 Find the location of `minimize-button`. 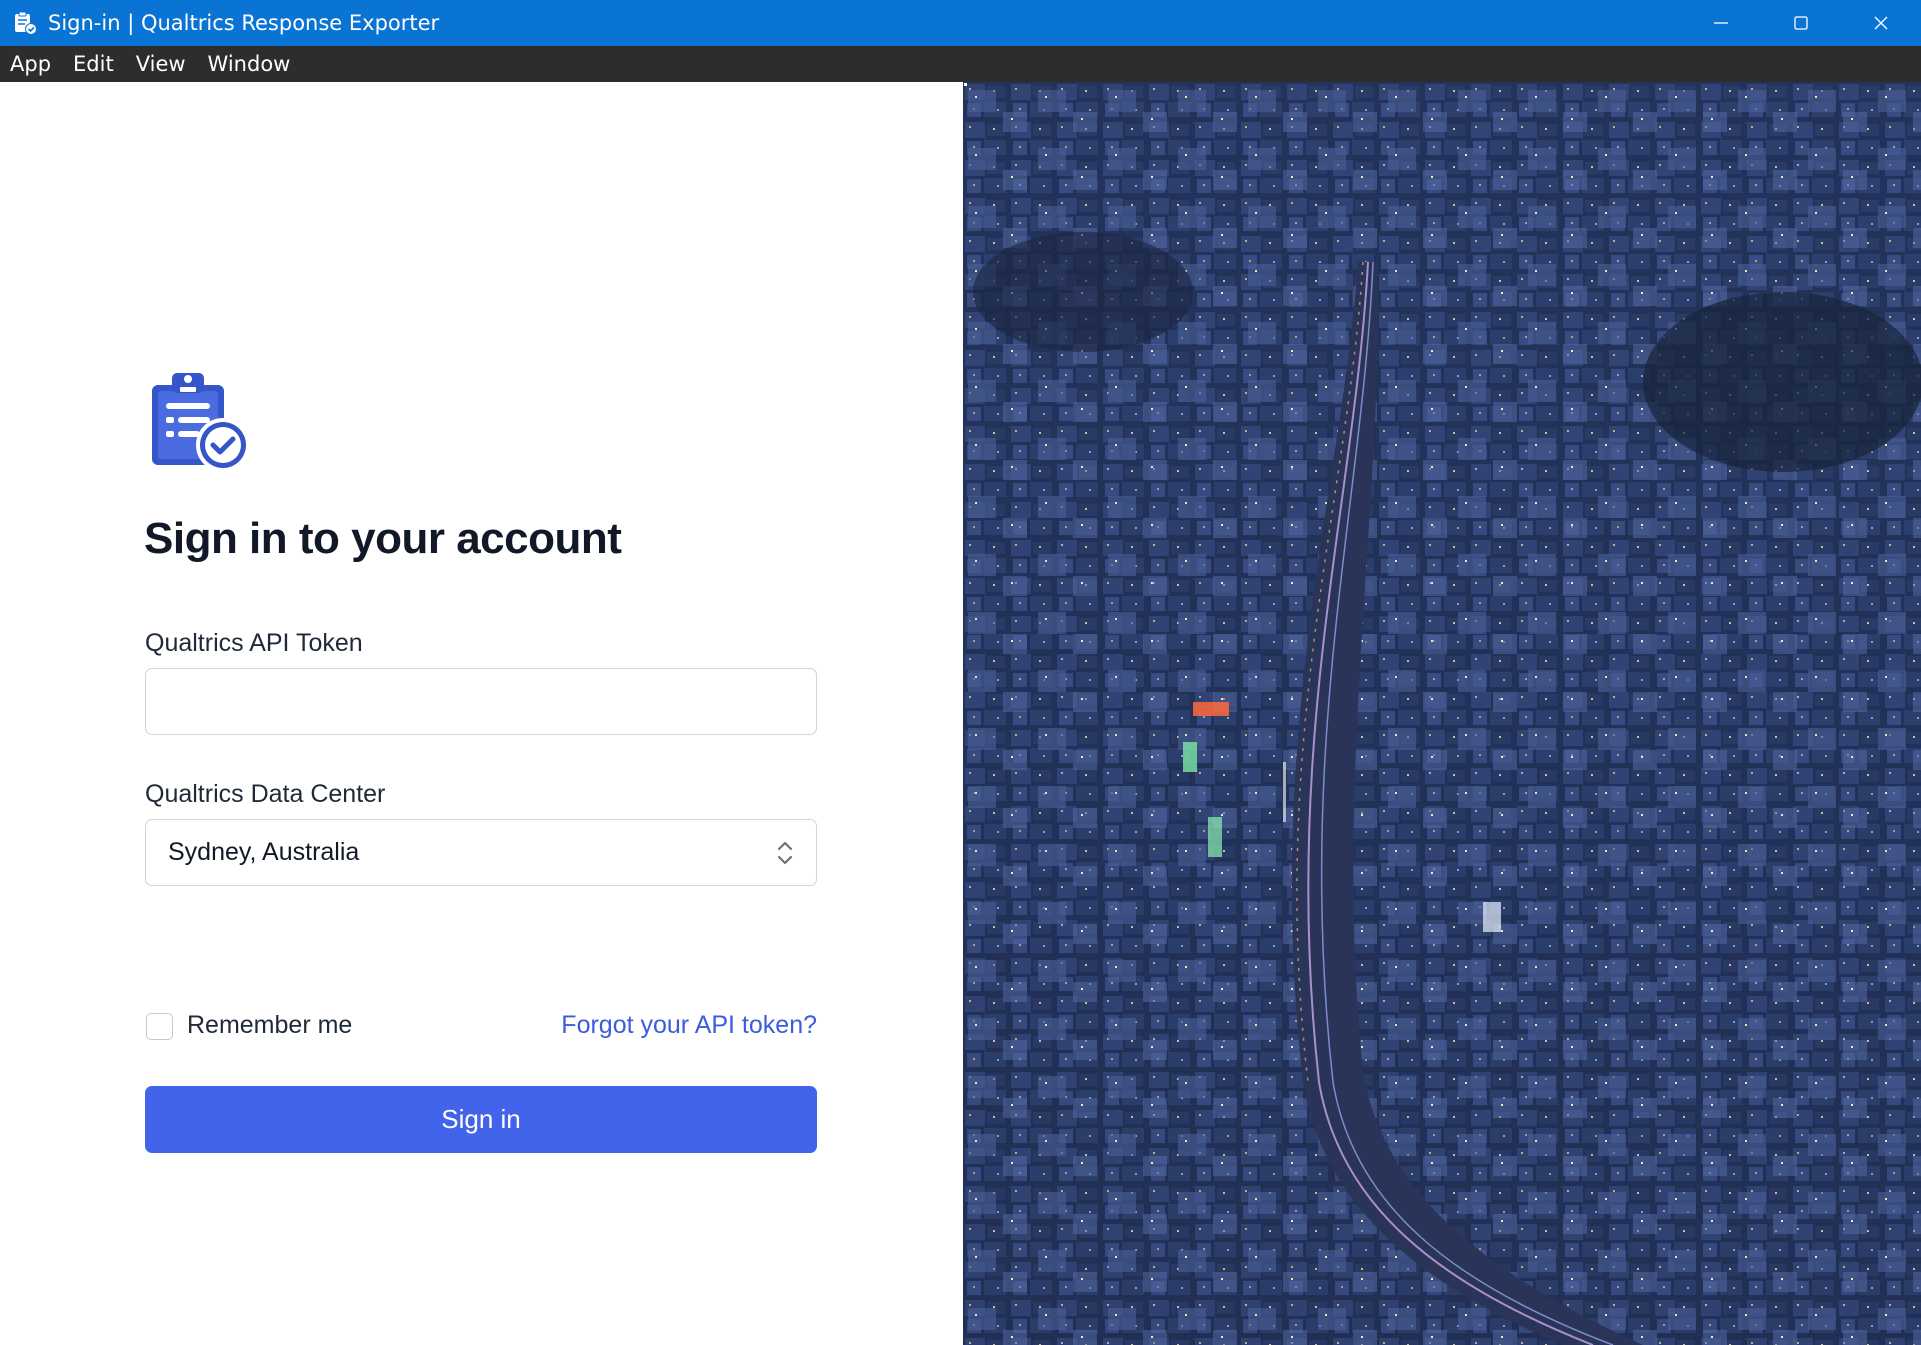

minimize-button is located at coordinates (1721, 23).